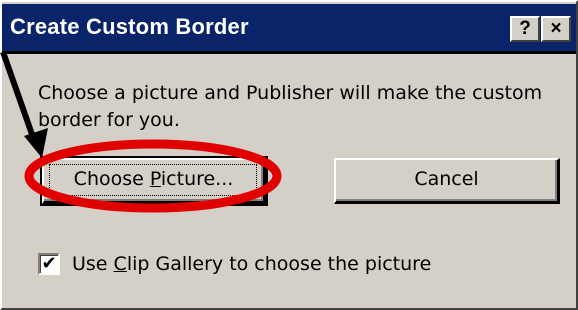  I want to click on checkbox-label-part-end: lip Gallery to choose the picture, so click(279, 264).